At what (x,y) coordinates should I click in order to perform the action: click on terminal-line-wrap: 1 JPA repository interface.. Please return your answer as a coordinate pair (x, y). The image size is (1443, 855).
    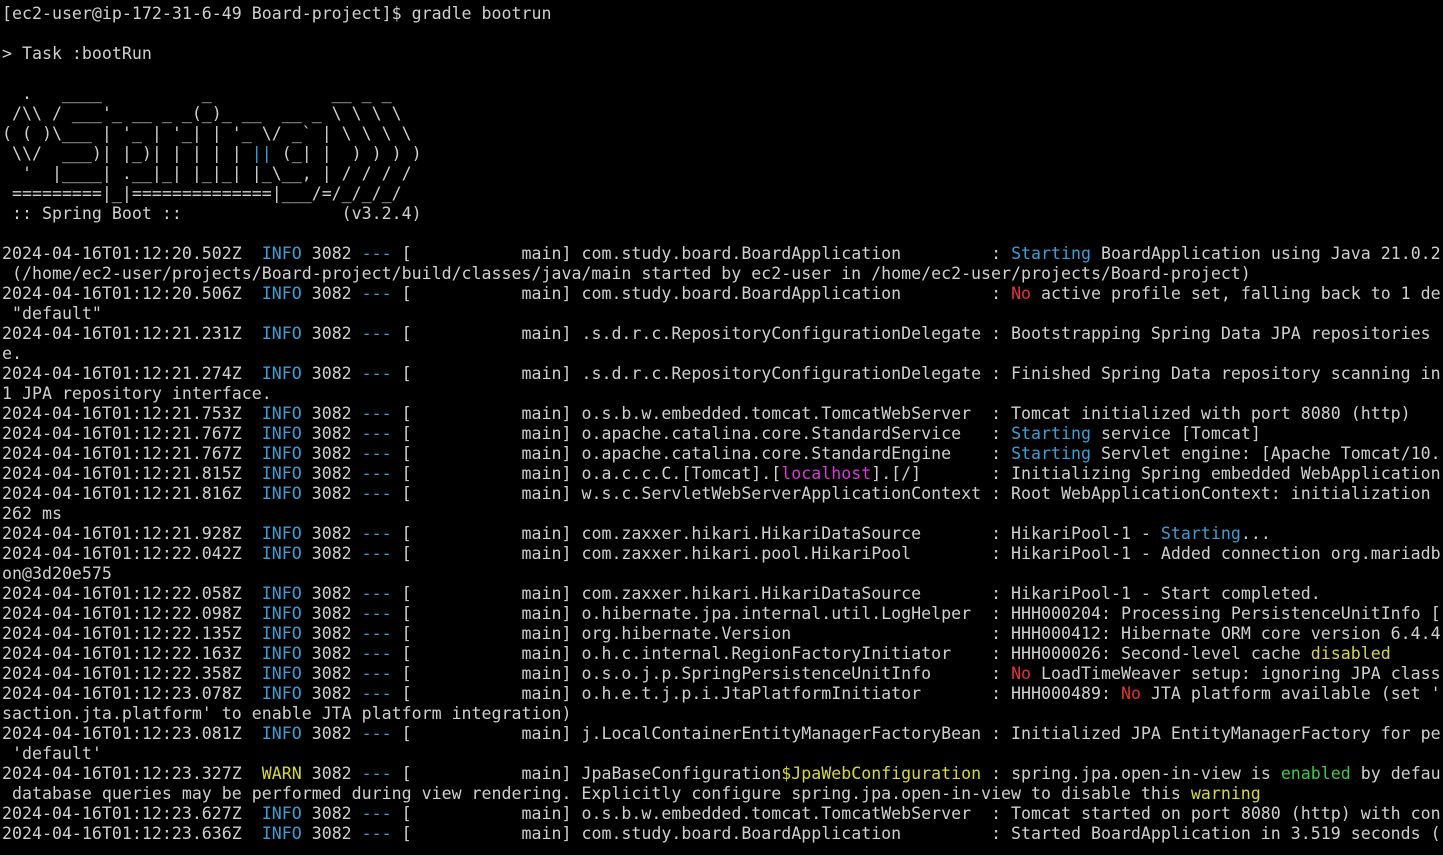
    Looking at the image, I should click on (137, 394).